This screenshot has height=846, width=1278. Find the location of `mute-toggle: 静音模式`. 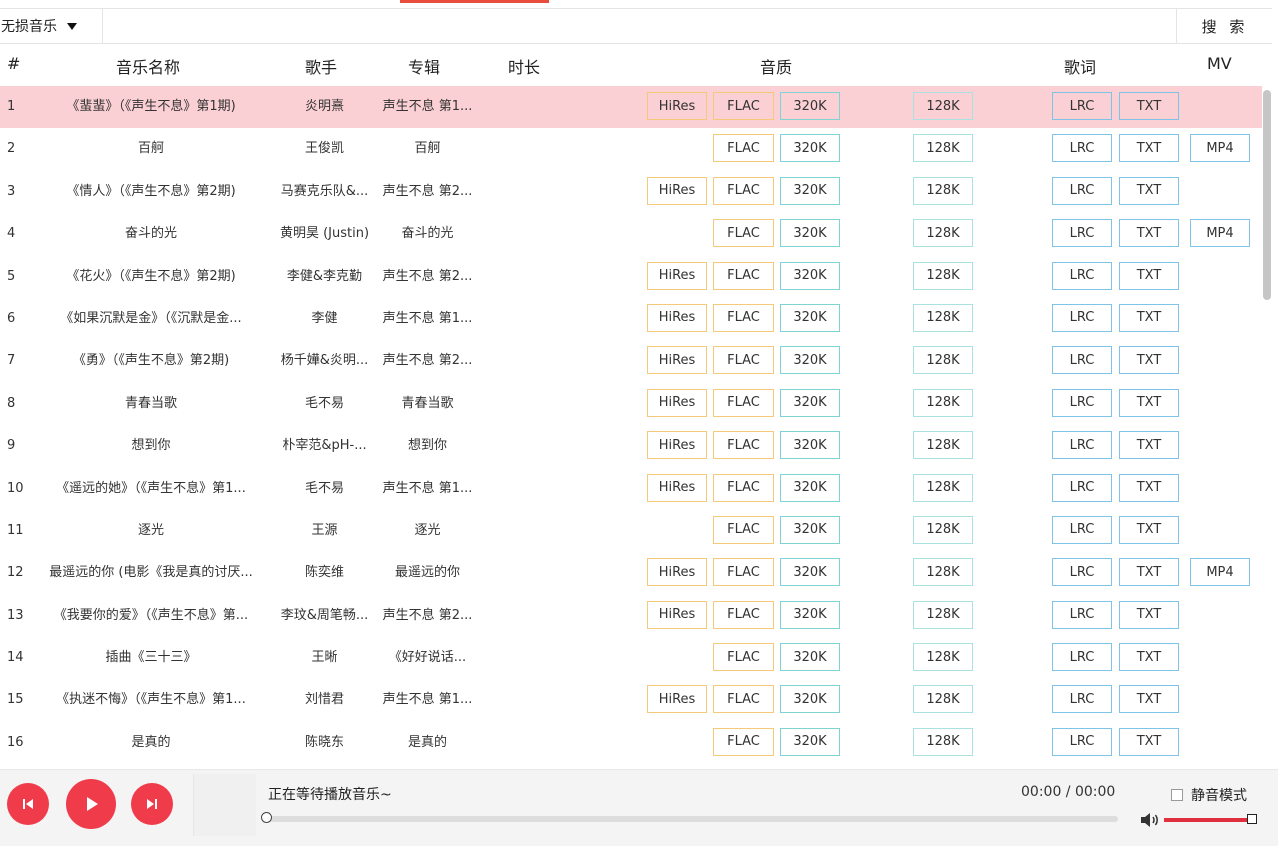

mute-toggle: 静音模式 is located at coordinates (1209, 795).